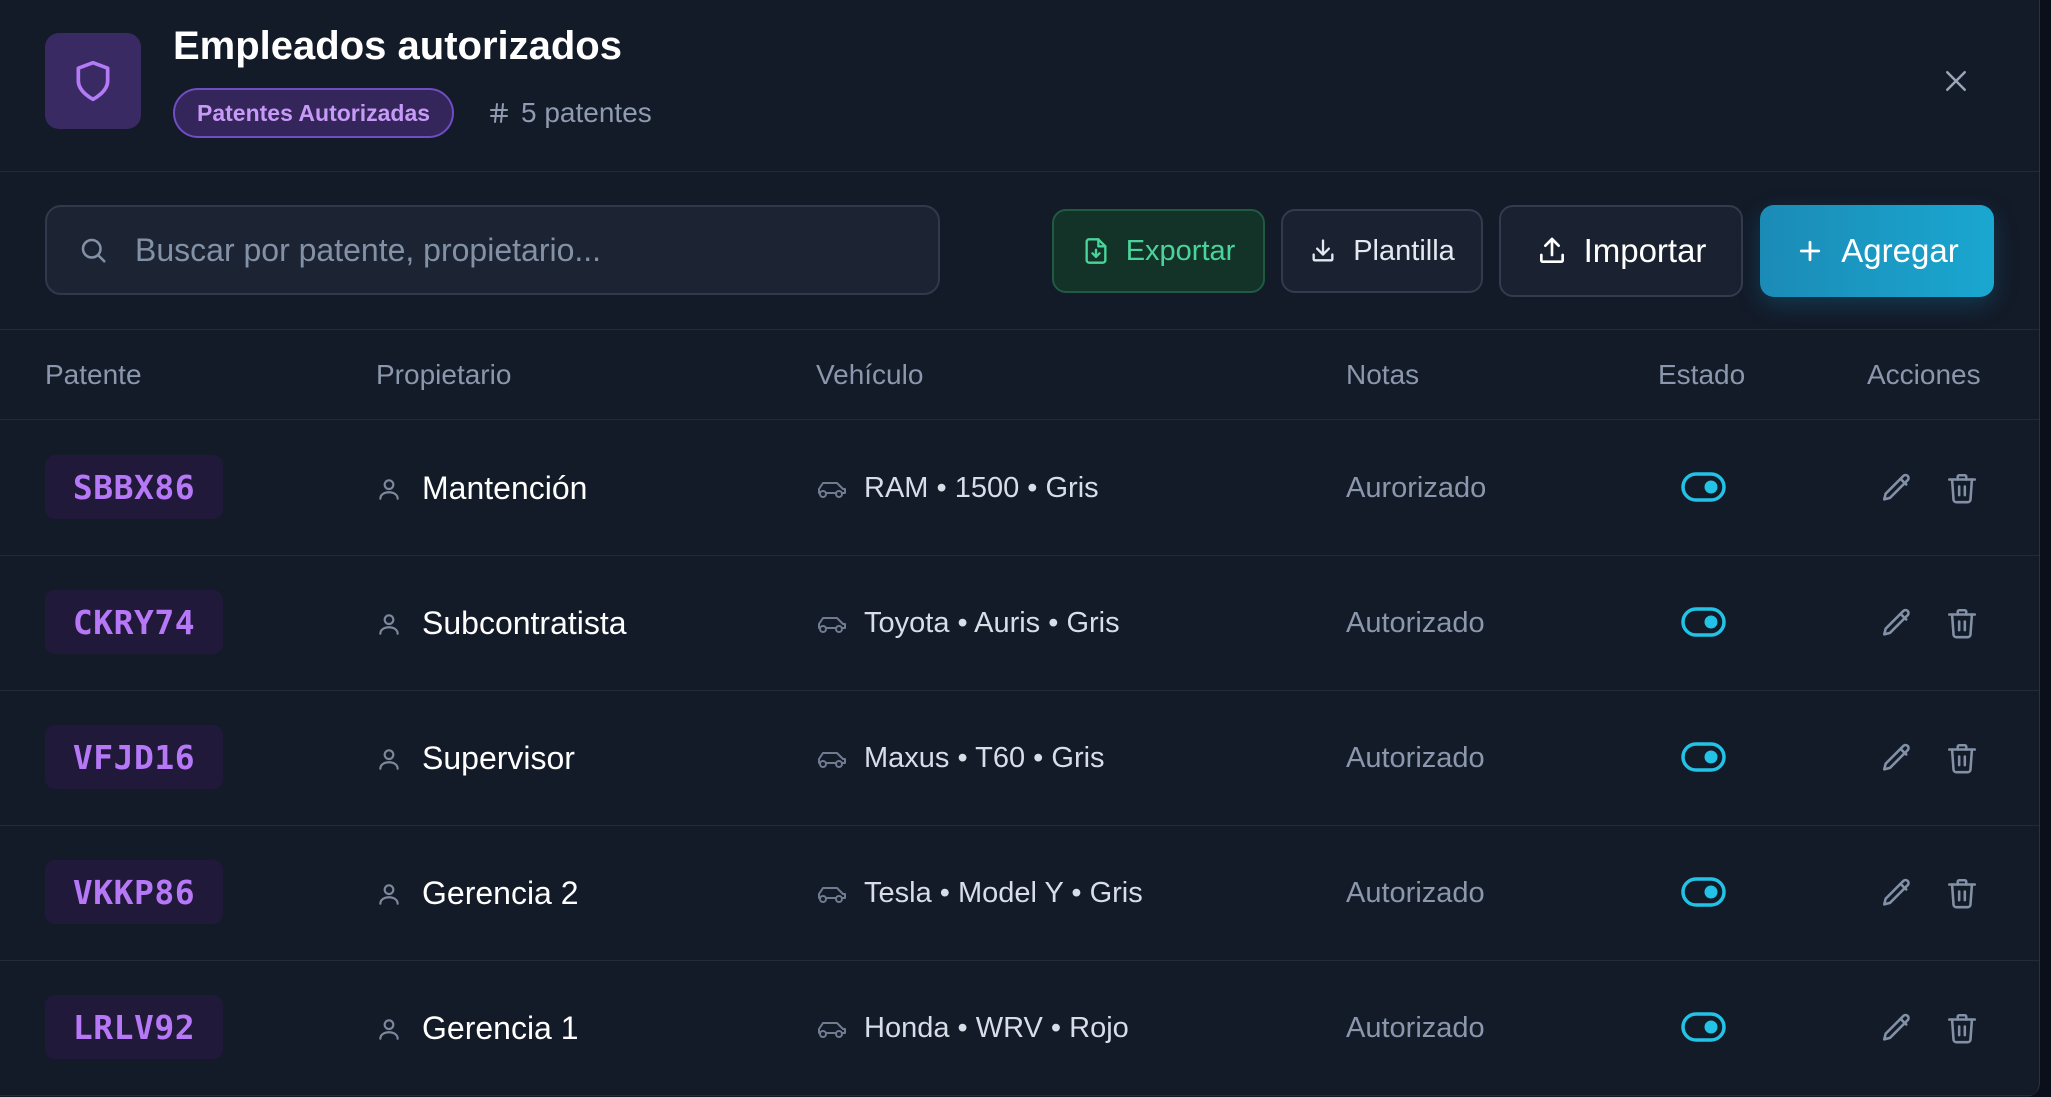 The image size is (2051, 1097). Describe the element at coordinates (984, 758) in the screenshot. I see `vehicle-description: Maxus • T60 • Gris` at that location.